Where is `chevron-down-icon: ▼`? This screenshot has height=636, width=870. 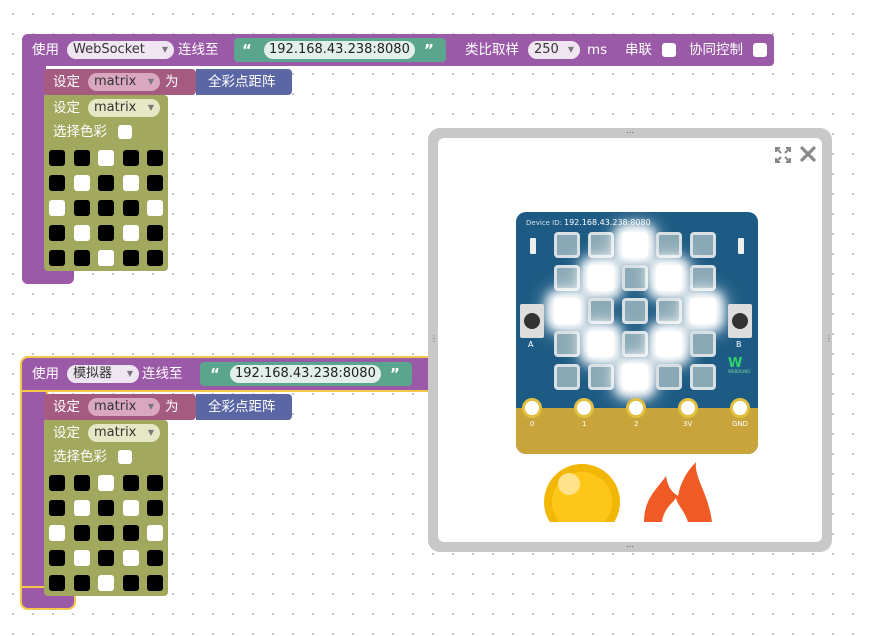
chevron-down-icon: ▼ is located at coordinates (150, 406).